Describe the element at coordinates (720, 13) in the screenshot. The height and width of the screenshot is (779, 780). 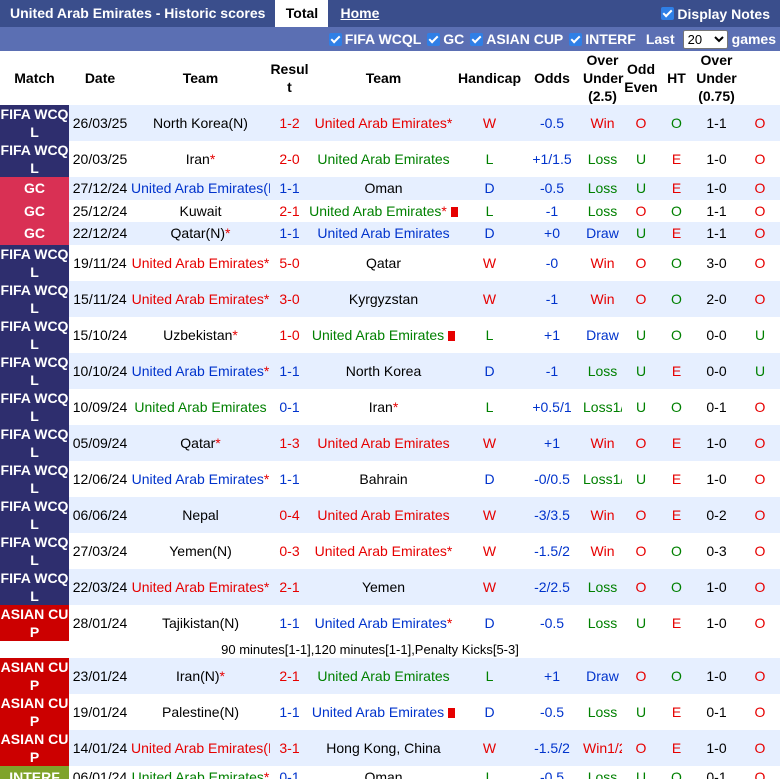
I see `display-notes-toggle: Display Notes` at that location.